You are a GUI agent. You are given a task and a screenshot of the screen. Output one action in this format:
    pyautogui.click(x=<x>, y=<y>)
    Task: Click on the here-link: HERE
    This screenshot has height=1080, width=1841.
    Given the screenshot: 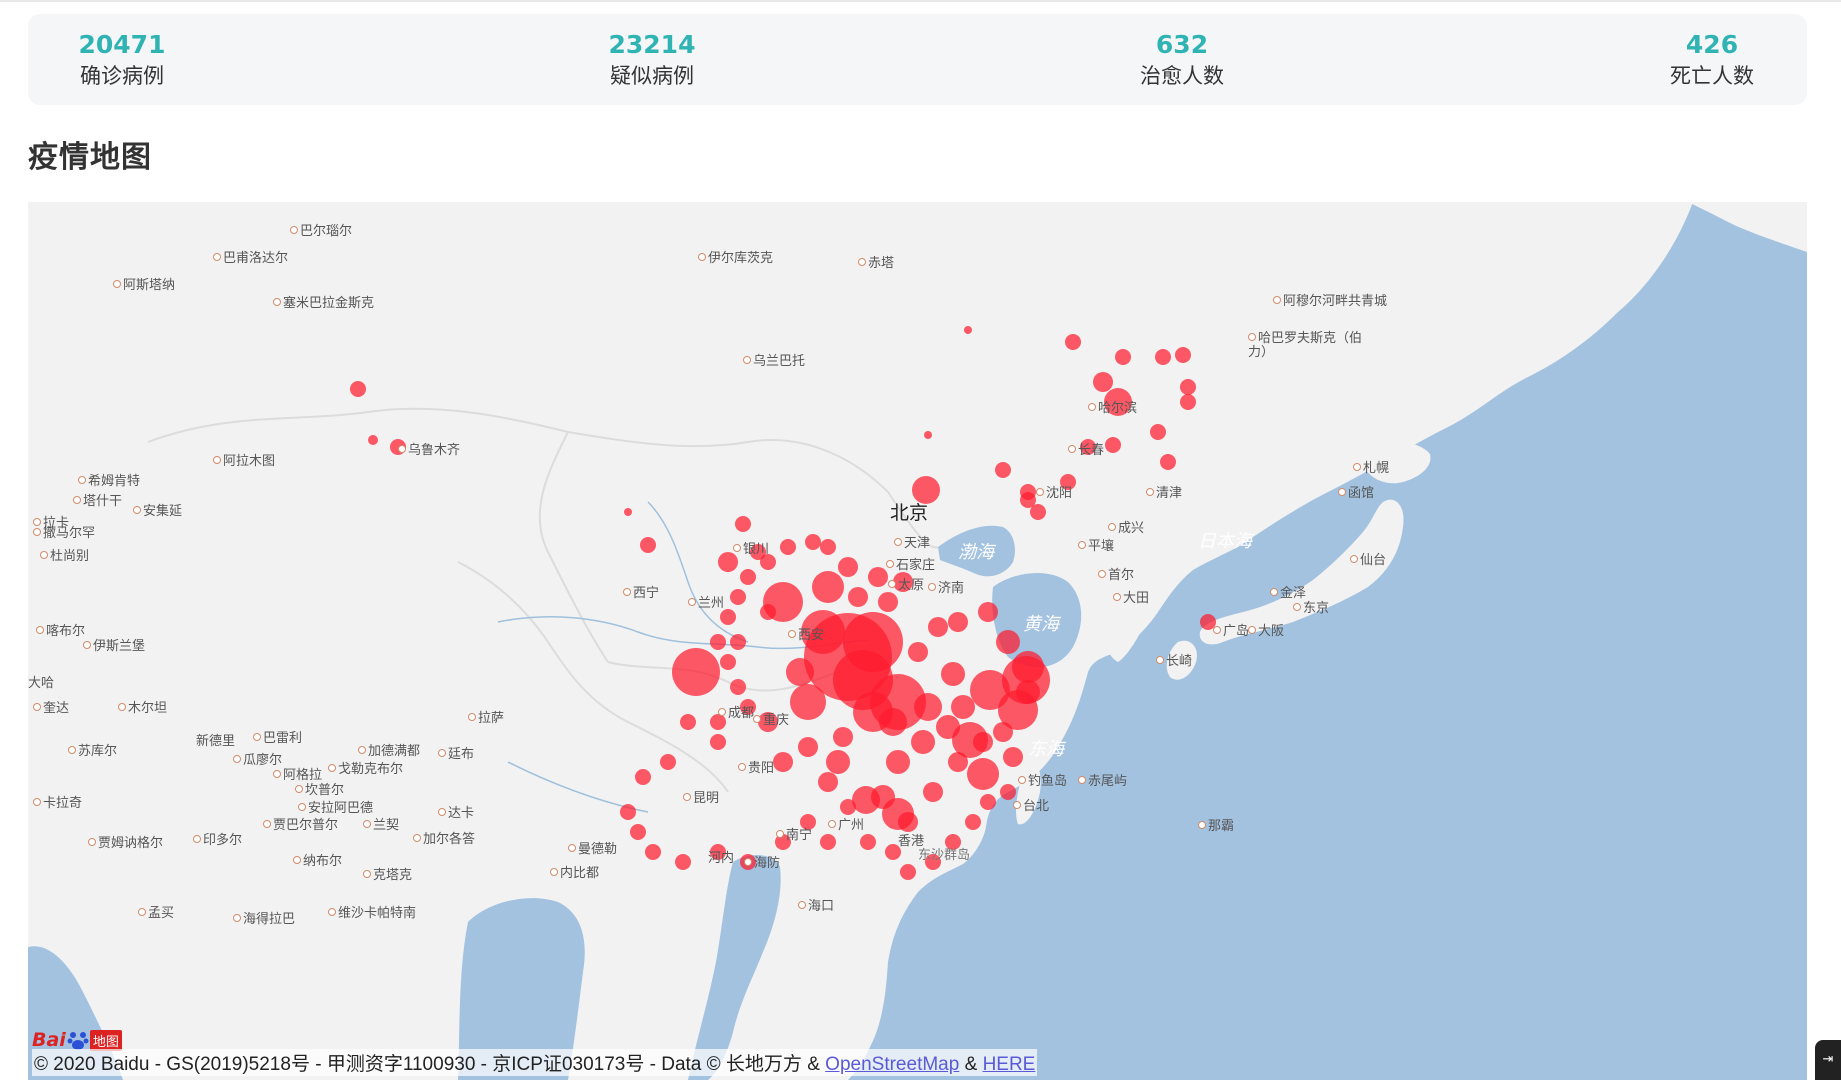 What is the action you would take?
    pyautogui.click(x=1009, y=1064)
    